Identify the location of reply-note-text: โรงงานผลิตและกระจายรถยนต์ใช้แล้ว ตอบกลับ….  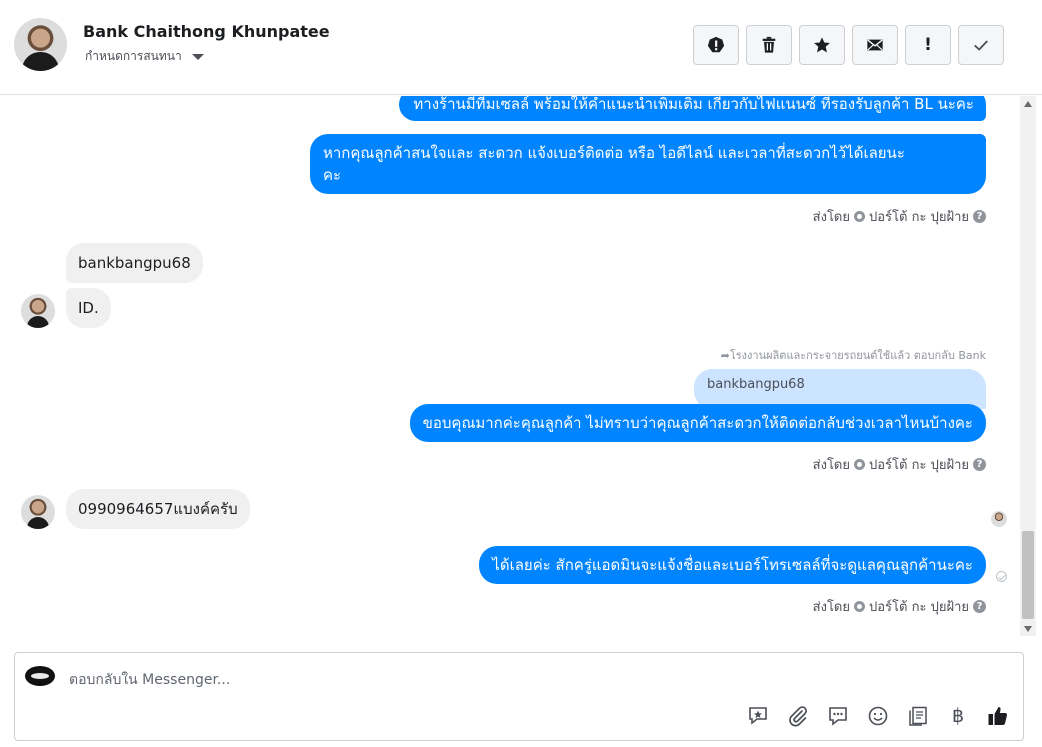
(857, 355).